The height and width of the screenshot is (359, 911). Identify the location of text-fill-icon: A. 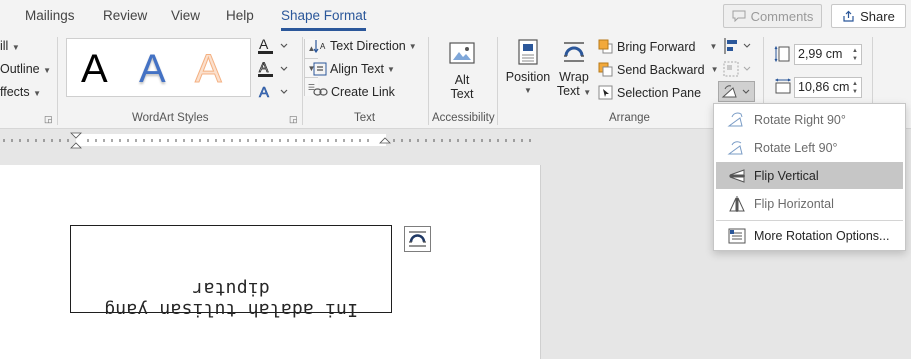
(273, 45).